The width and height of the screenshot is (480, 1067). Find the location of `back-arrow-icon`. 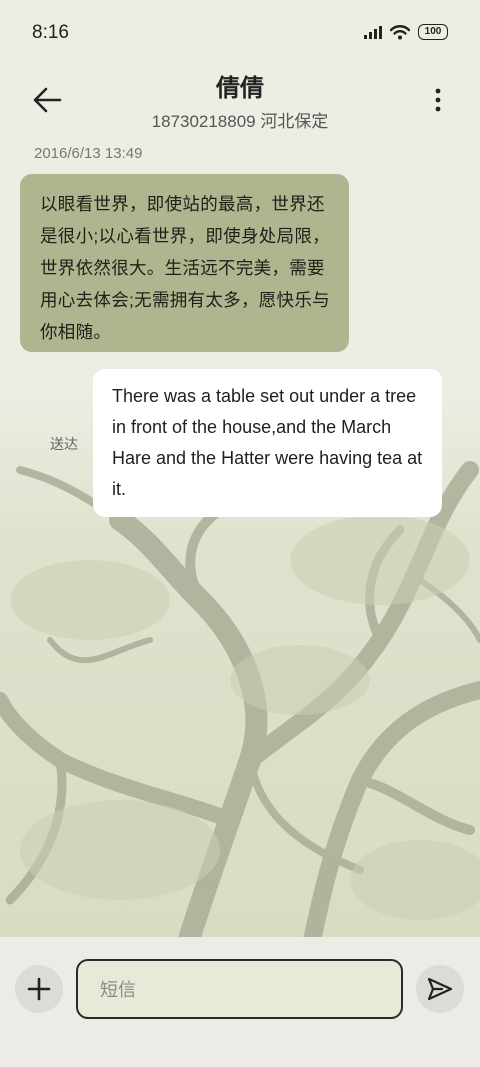

back-arrow-icon is located at coordinates (47, 100).